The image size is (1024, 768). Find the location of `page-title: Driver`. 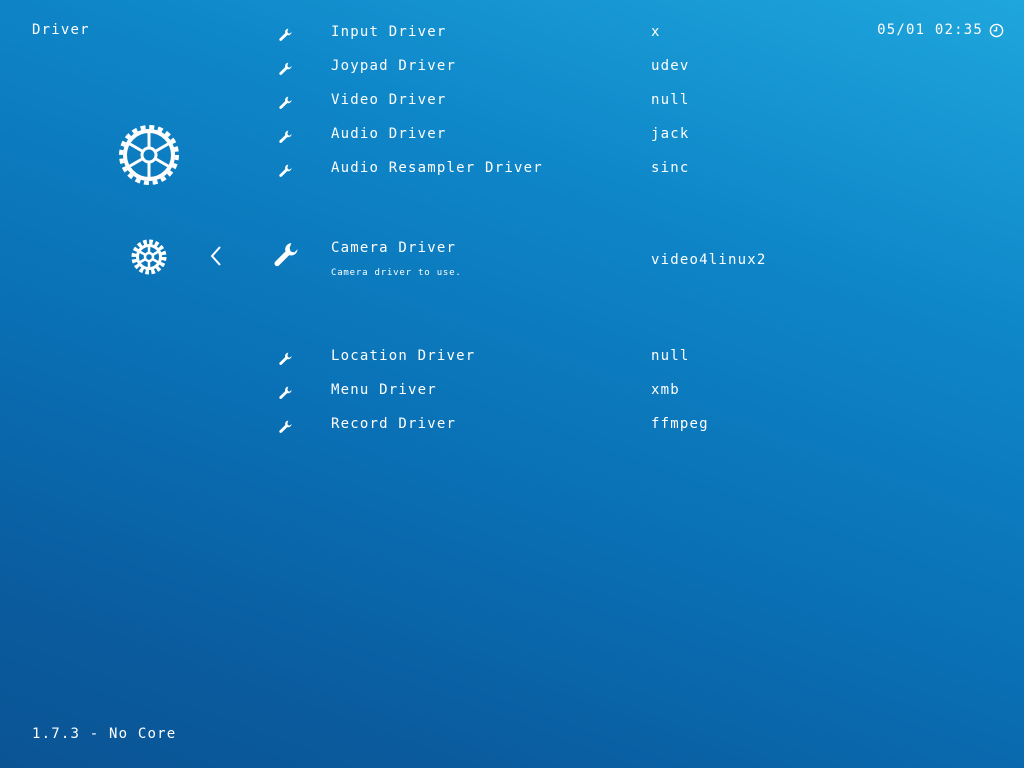

page-title: Driver is located at coordinates (61, 30).